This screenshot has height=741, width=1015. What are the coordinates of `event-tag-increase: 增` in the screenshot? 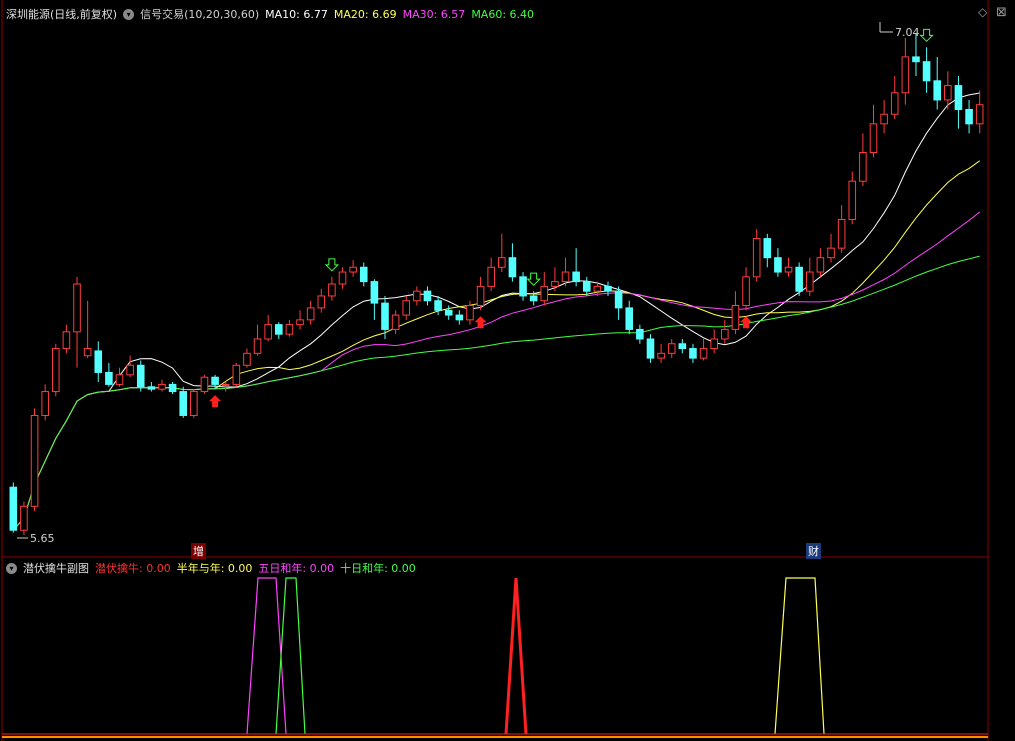 It's located at (198, 551).